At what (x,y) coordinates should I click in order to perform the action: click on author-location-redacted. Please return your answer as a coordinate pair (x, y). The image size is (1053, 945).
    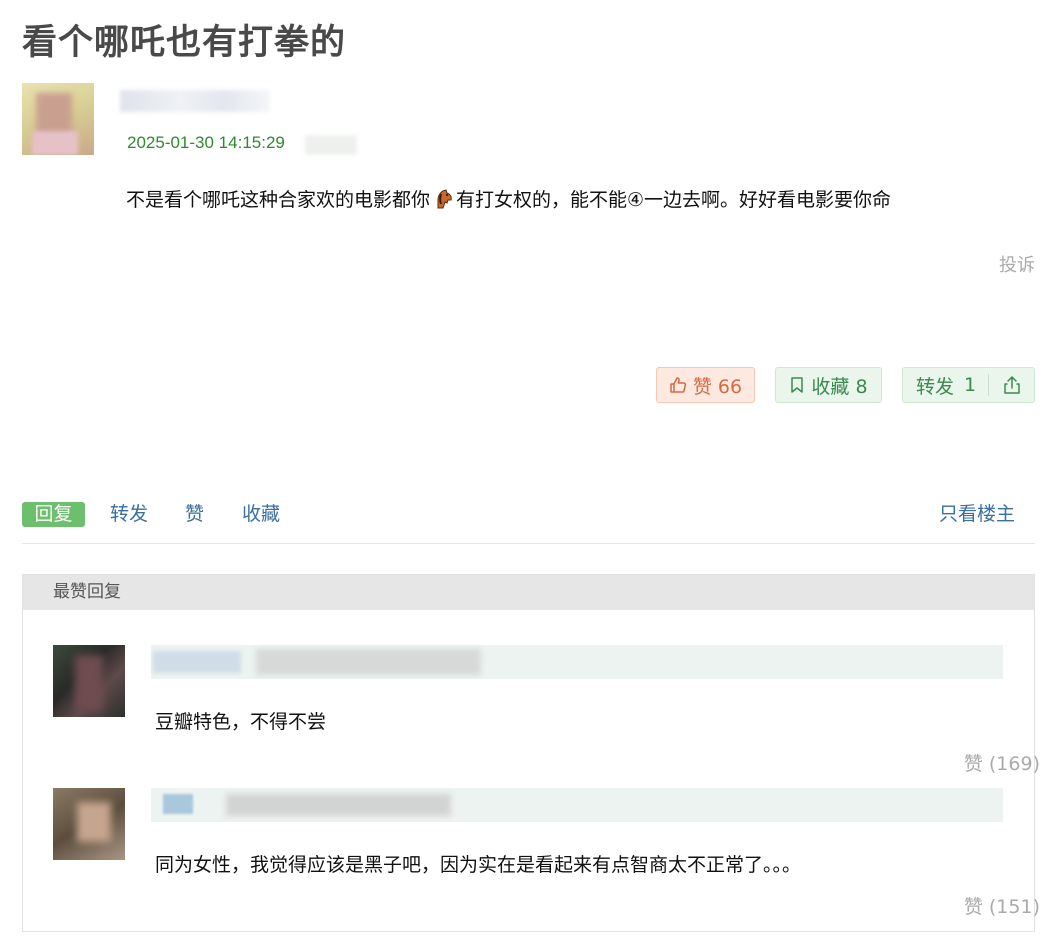
    Looking at the image, I should click on (331, 145).